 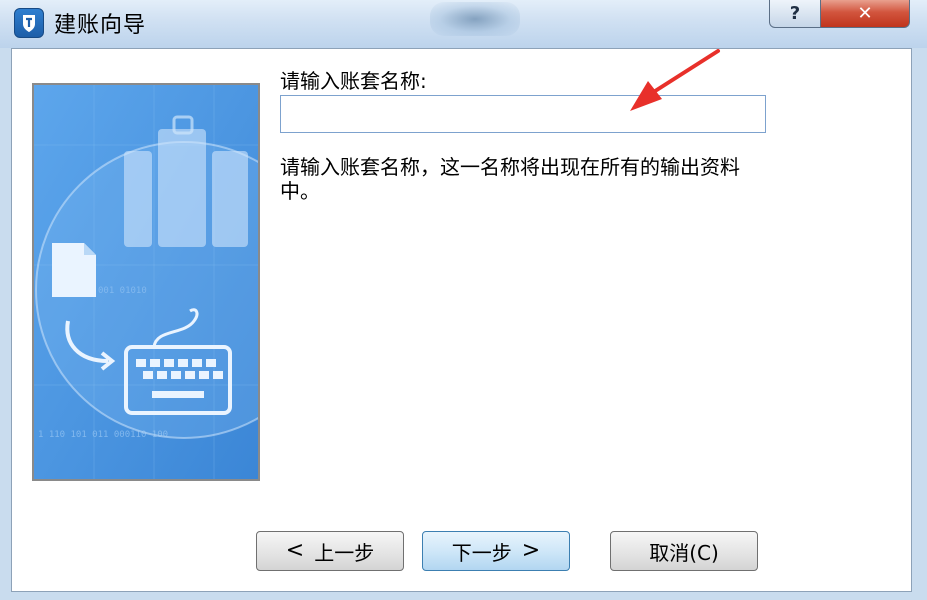 I want to click on prev-step-label: 上一步, so click(x=344, y=552).